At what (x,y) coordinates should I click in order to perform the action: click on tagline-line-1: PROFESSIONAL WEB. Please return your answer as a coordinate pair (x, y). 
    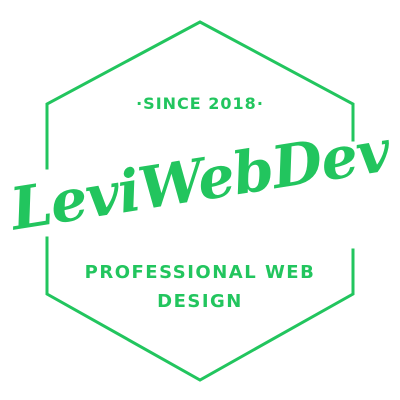
    Looking at the image, I should click on (200, 272).